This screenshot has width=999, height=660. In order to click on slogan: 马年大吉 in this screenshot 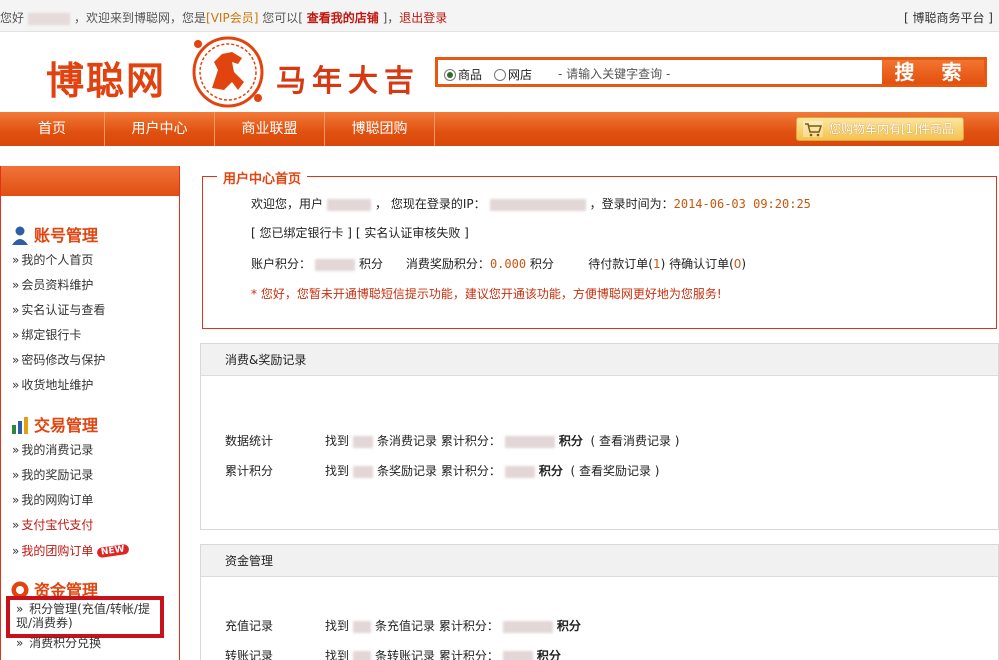, I will do `click(348, 81)`.